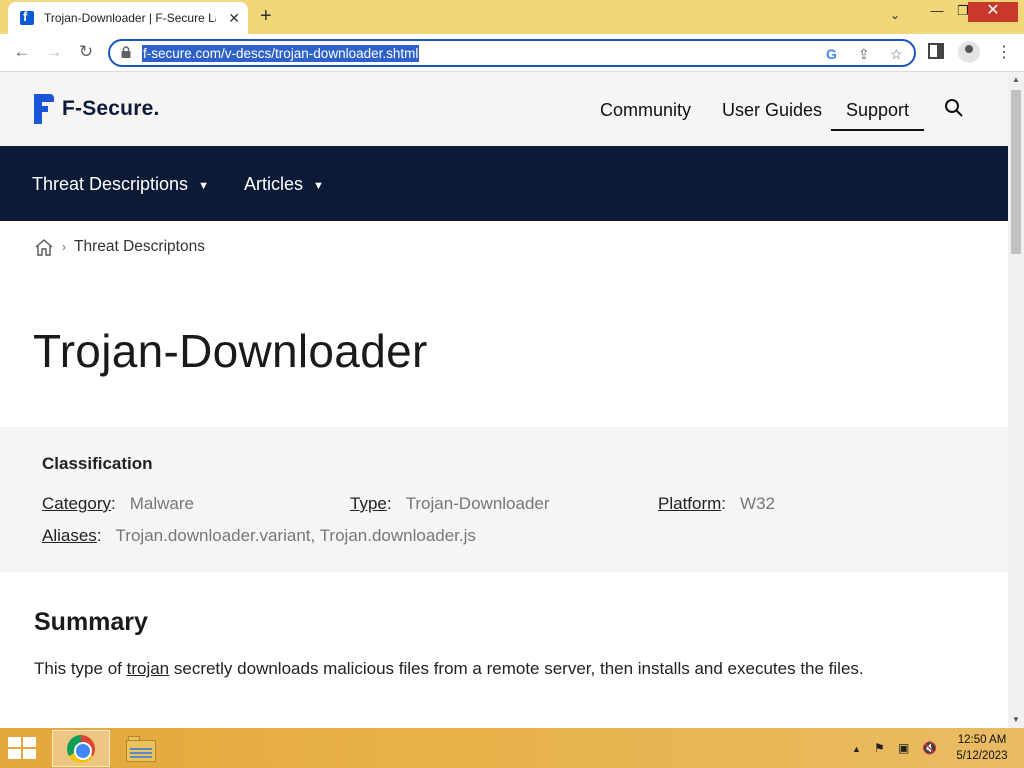 The height and width of the screenshot is (768, 1024). I want to click on scroll-down-arrow-icon: ▼, so click(1016, 719).